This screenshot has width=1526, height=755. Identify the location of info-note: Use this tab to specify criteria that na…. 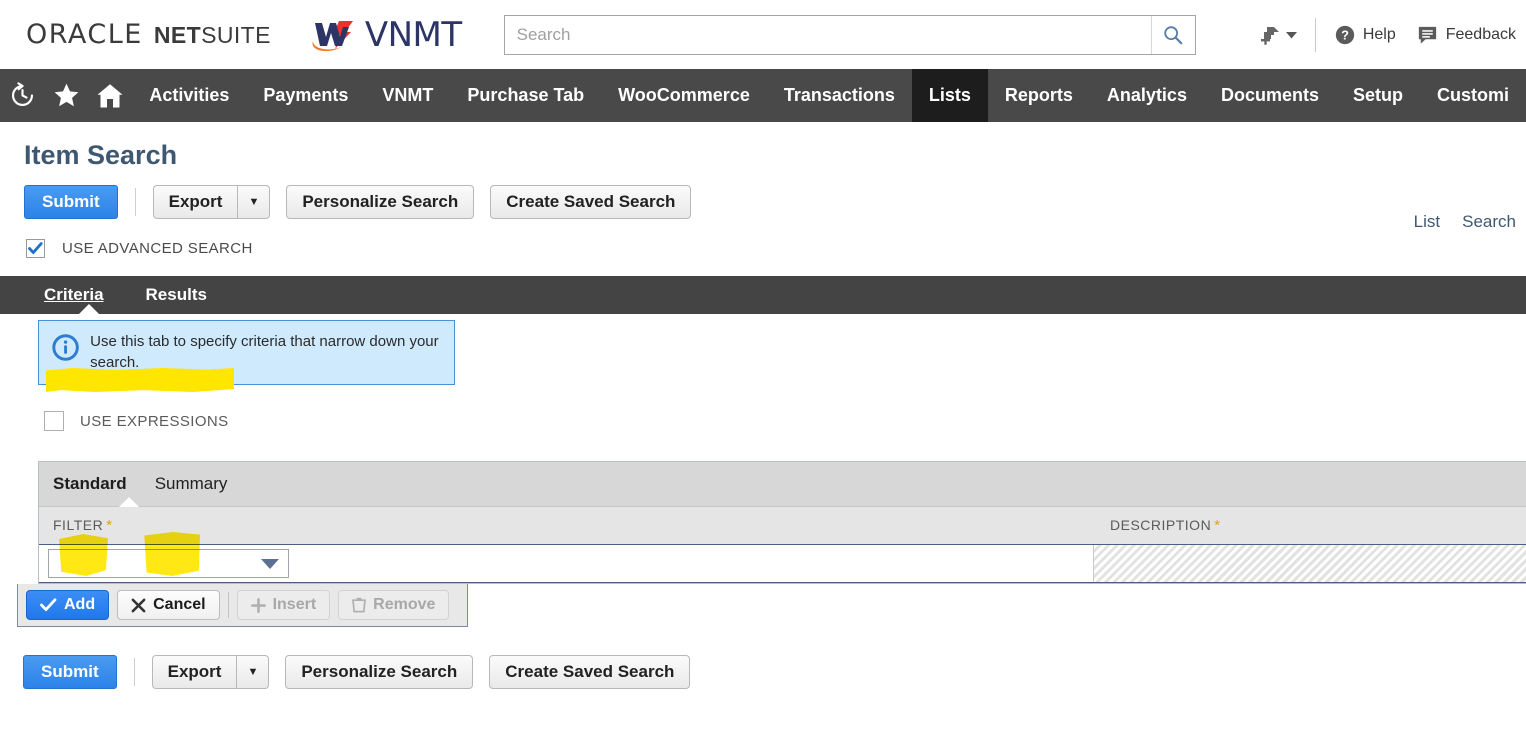
(246, 353).